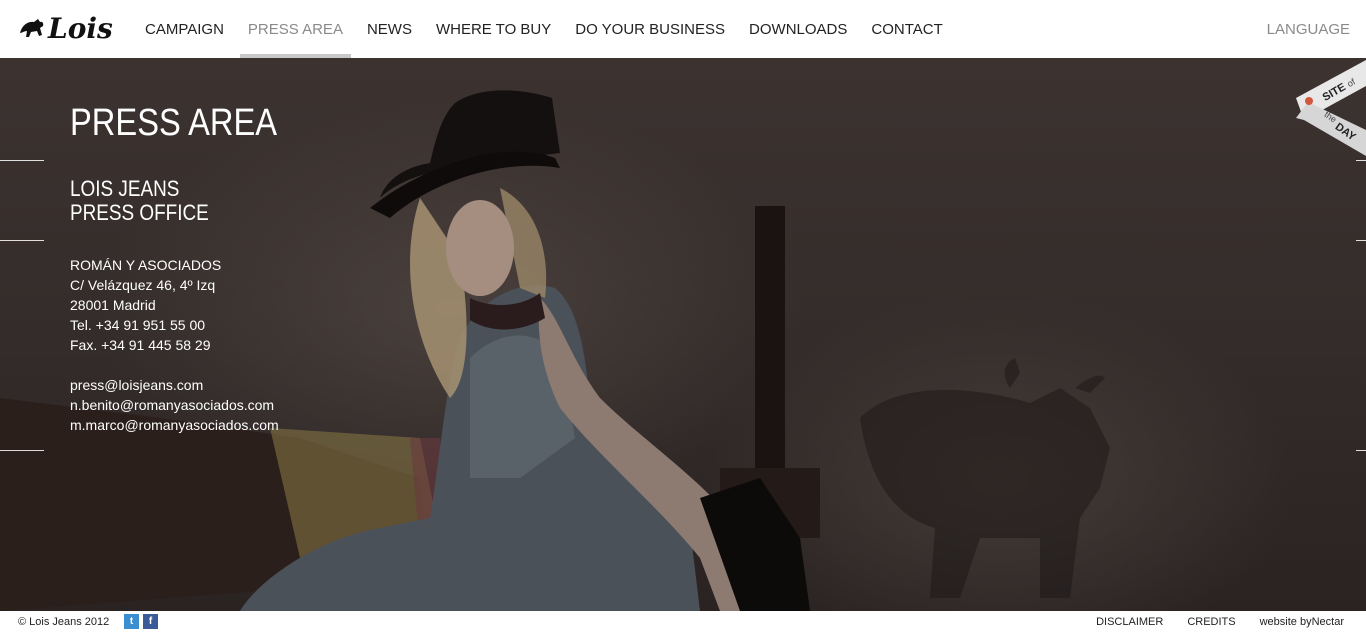 The height and width of the screenshot is (633, 1366). Describe the element at coordinates (184, 29) in the screenshot. I see `nav-campaign: CAMPAIGN` at that location.